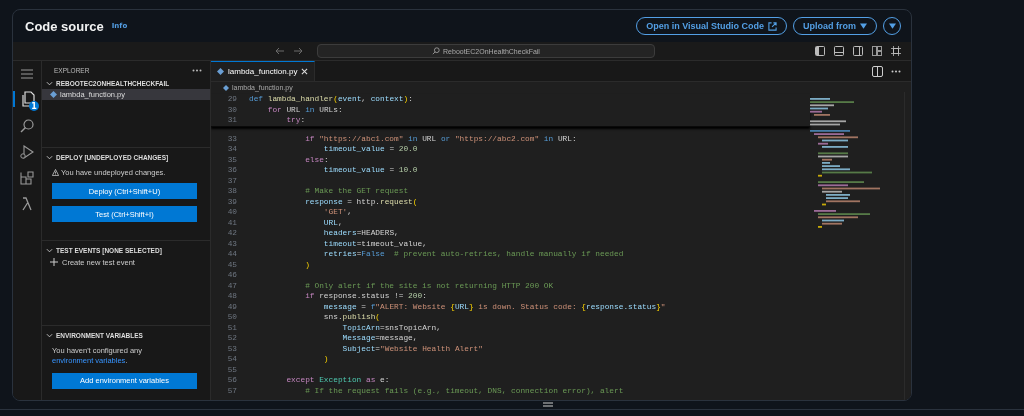 Image resolution: width=1024 pixels, height=416 pixels. Describe the element at coordinates (772, 26) in the screenshot. I see `external-link-icon` at that location.